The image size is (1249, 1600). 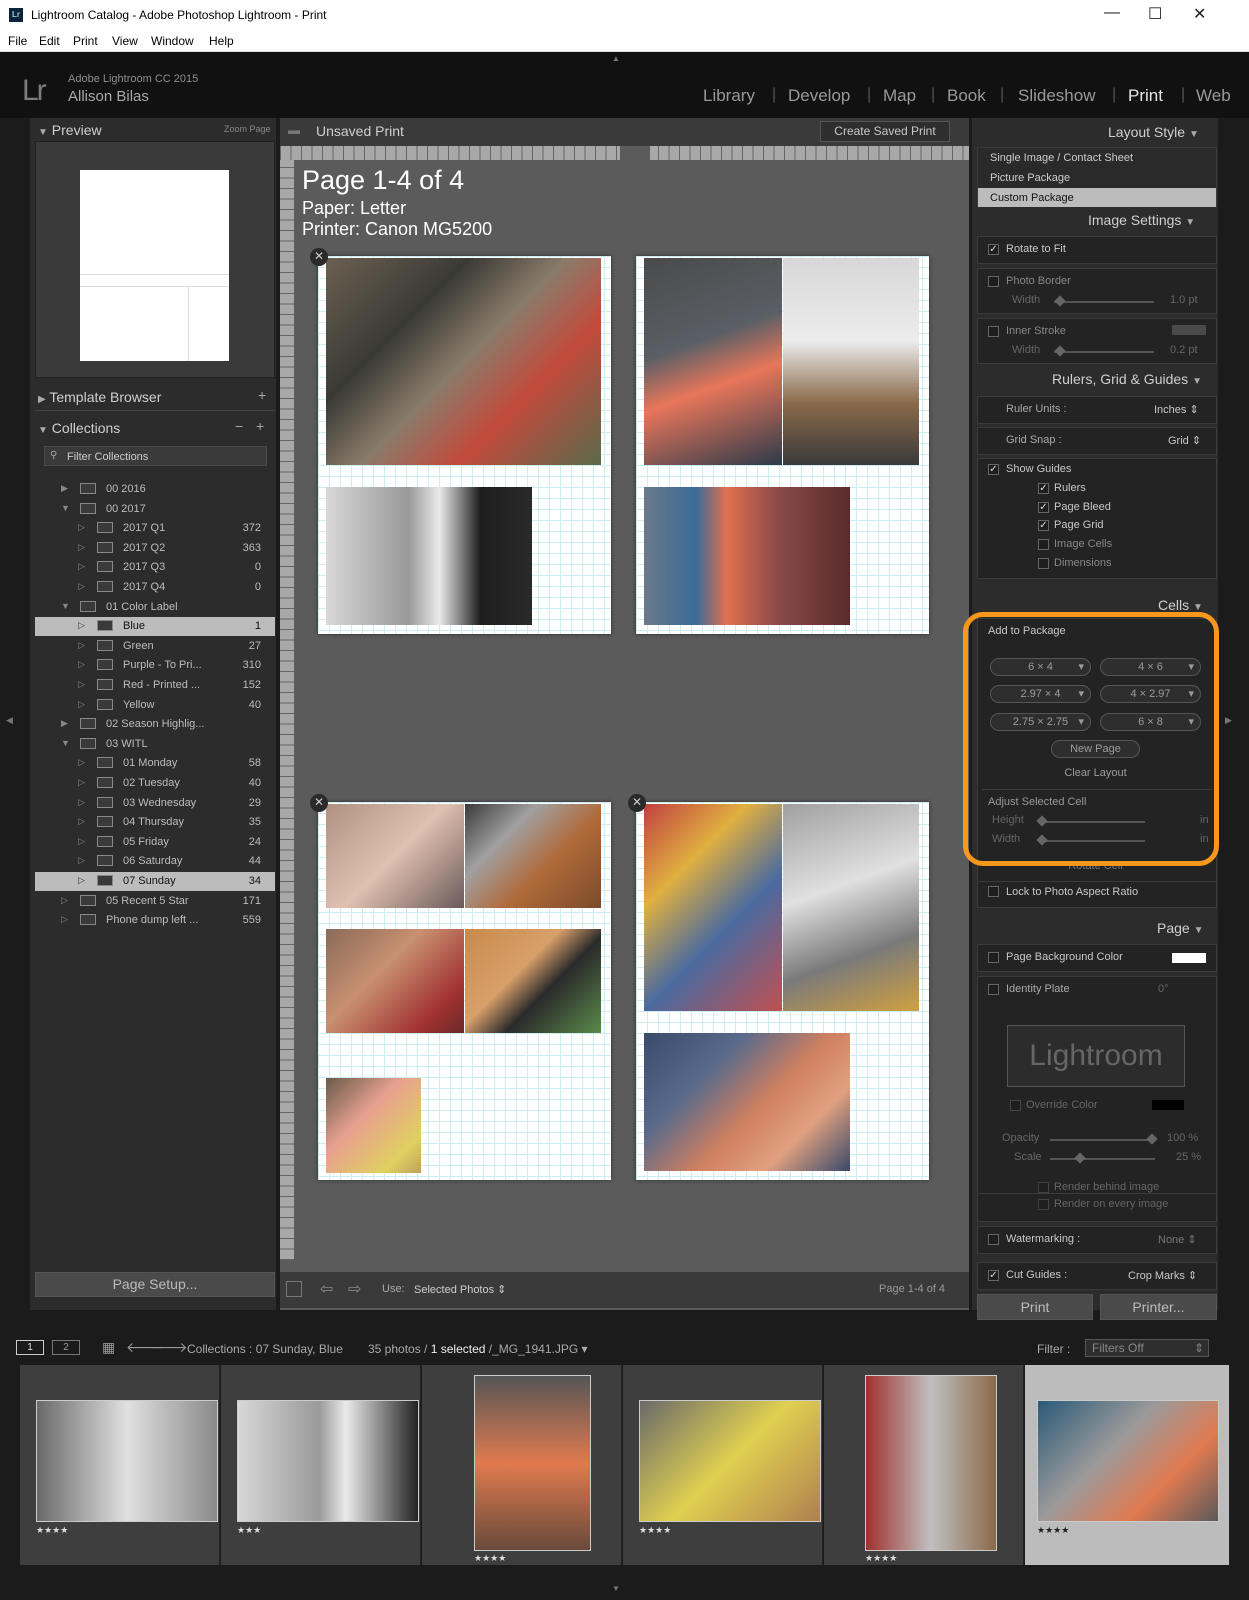 I want to click on primary-window-button: 1, so click(x=30, y=1347).